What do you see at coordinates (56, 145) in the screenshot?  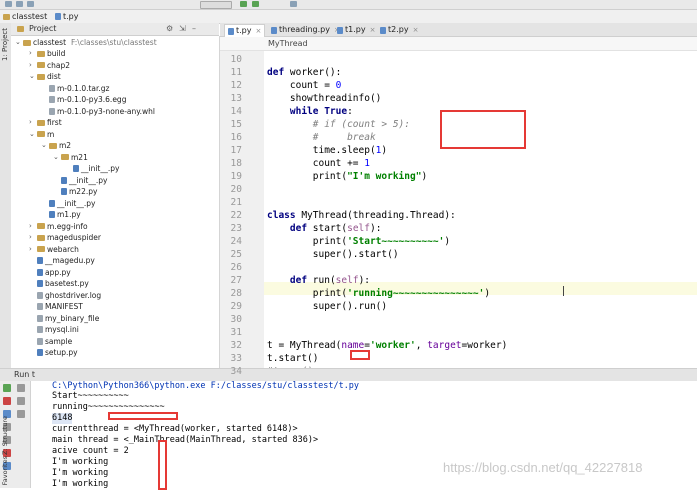 I see `tree-item: ⌄ m2` at bounding box center [56, 145].